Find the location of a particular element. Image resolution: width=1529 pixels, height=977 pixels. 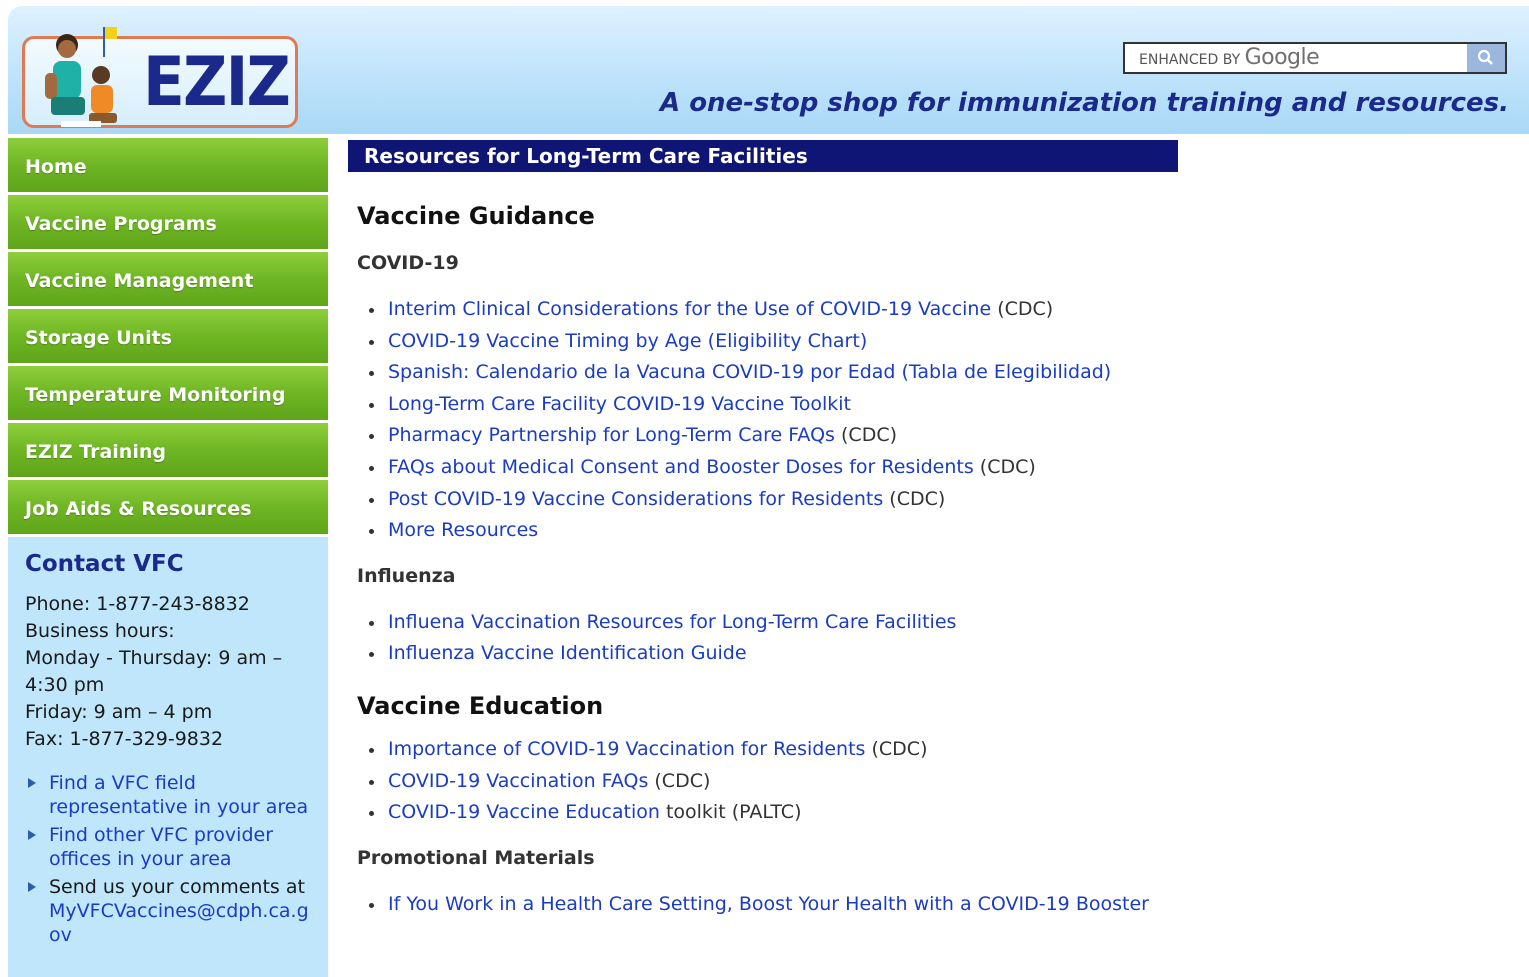

section-heading-vaccine-guidance: Vaccine Guidance is located at coordinates (476, 216).